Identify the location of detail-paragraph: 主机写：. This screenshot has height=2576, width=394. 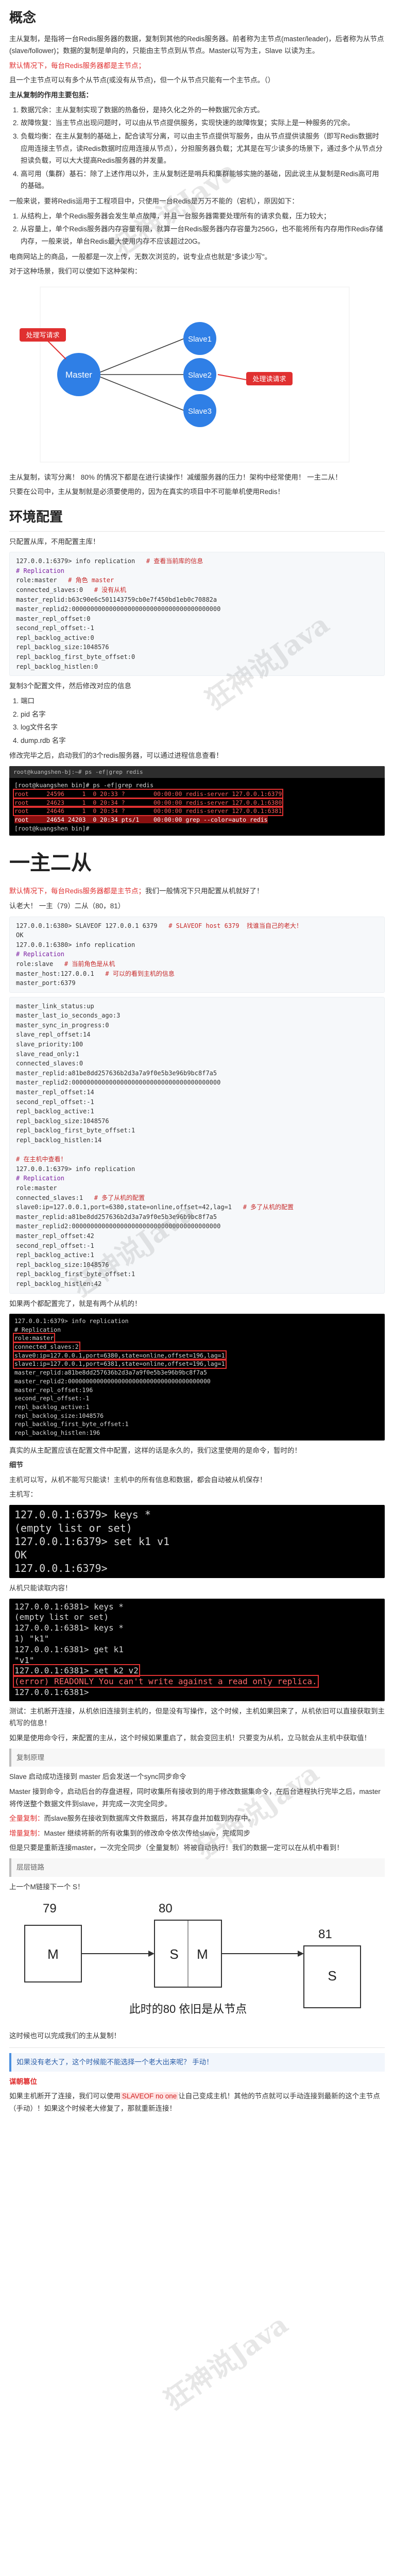
(23, 1494).